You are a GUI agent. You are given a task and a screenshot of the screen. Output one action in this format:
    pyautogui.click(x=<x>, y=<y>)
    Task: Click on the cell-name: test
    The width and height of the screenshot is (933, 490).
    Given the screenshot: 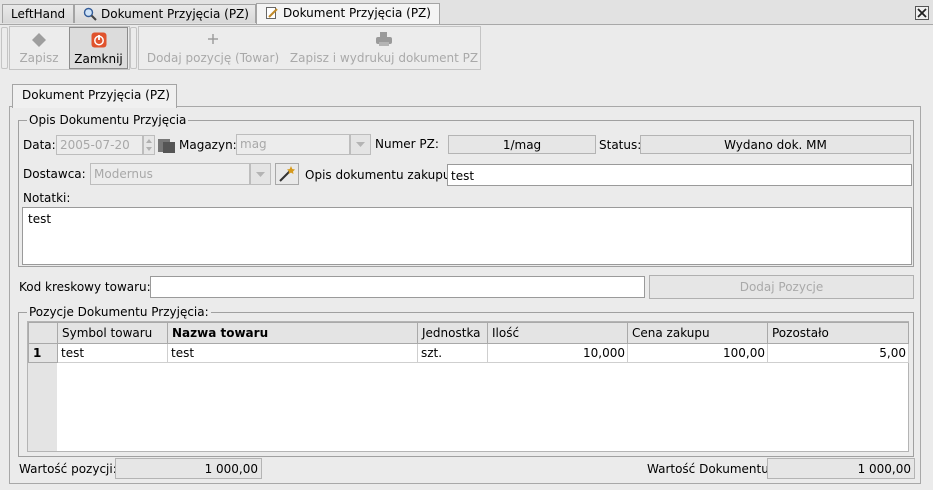 What is the action you would take?
    pyautogui.click(x=292, y=353)
    